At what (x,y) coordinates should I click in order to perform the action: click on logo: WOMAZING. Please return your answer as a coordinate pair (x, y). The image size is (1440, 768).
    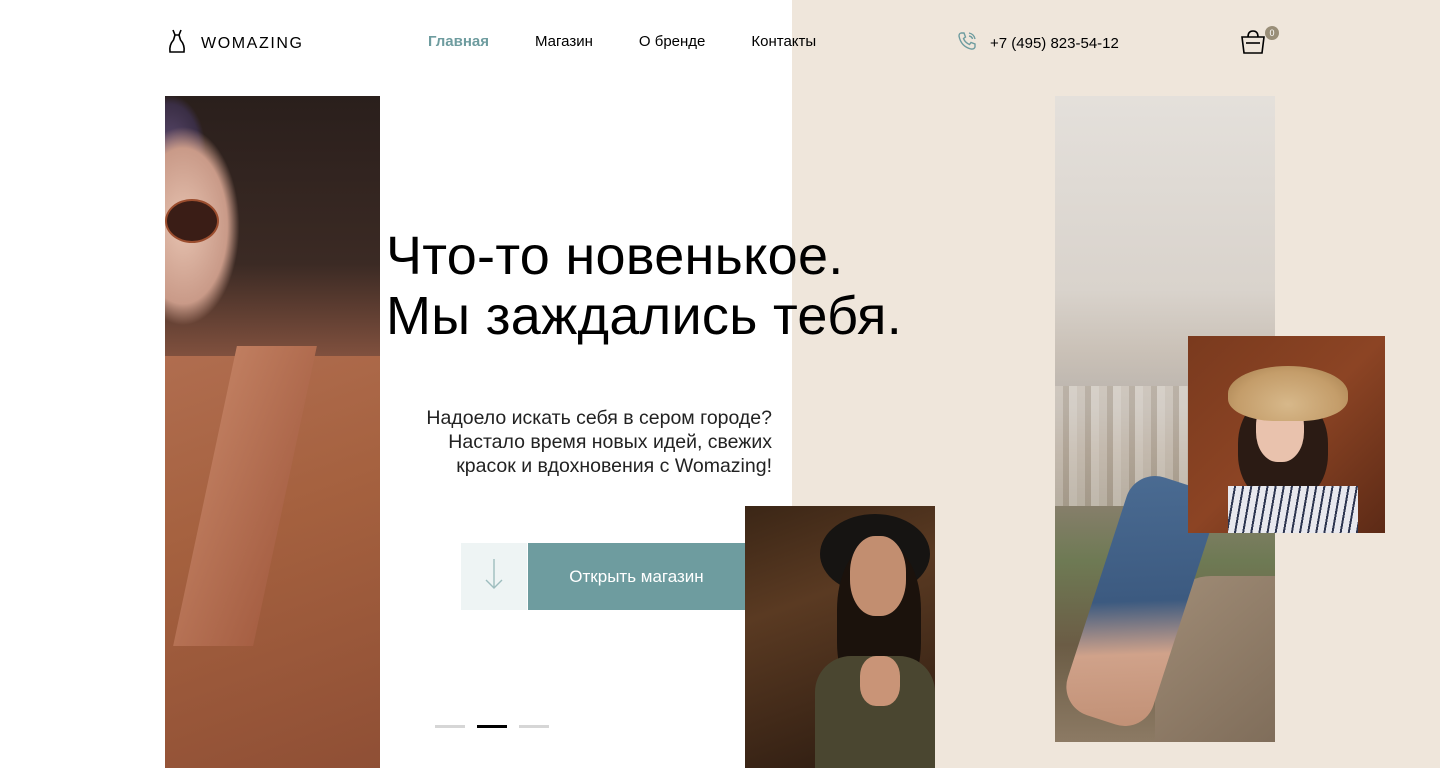
    Looking at the image, I should click on (234, 43).